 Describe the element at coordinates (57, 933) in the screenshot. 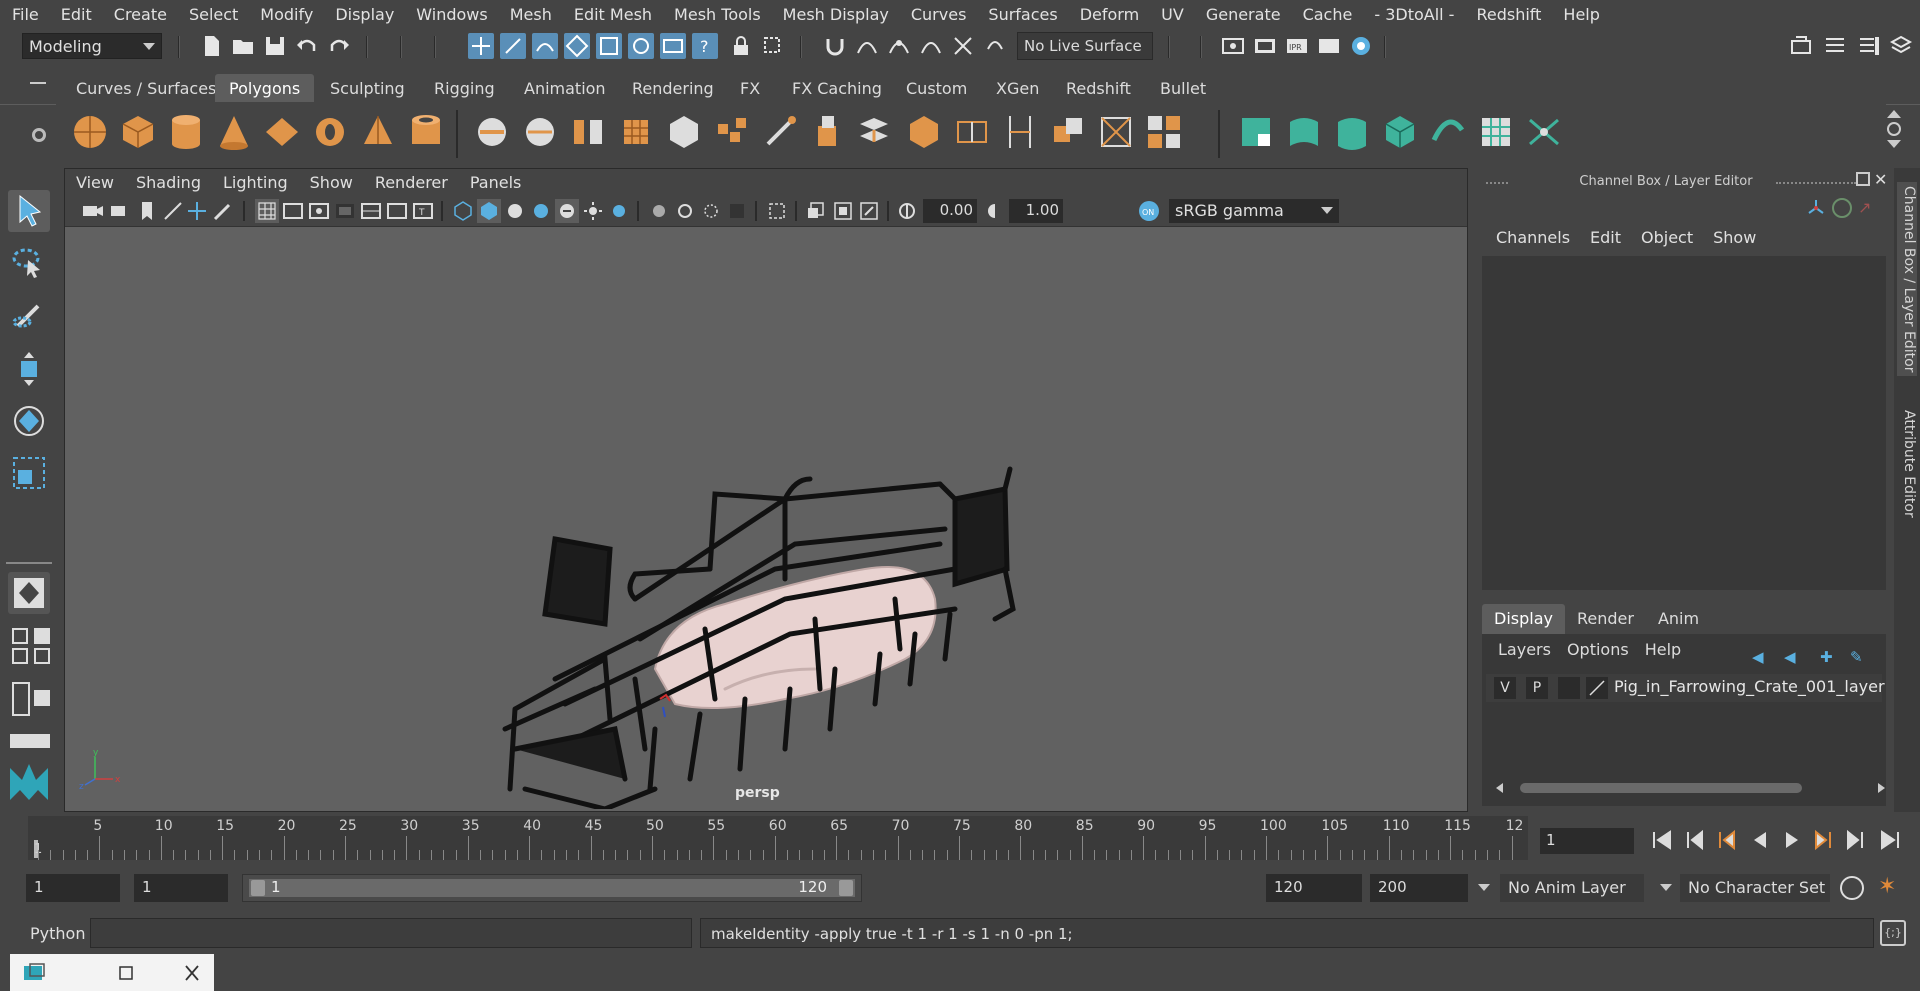

I see `script-language-toggle: Python` at that location.